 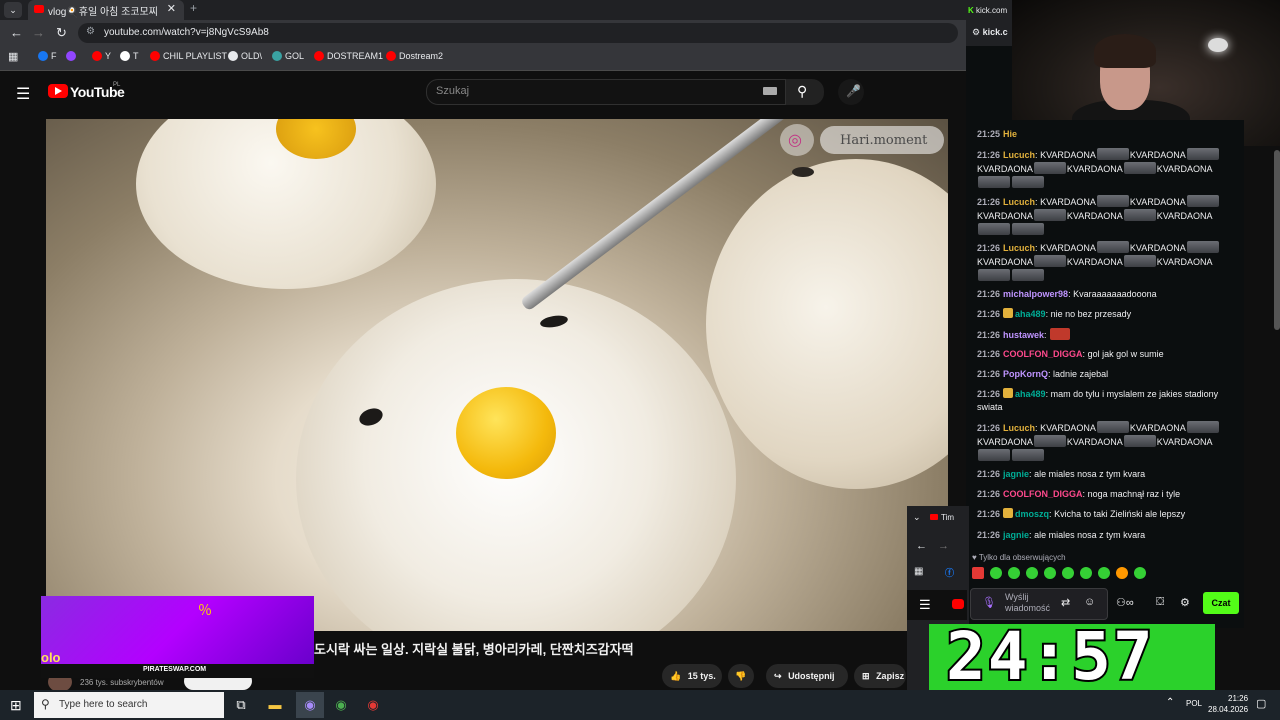 I want to click on chat-send-button: Czat, so click(x=1221, y=603).